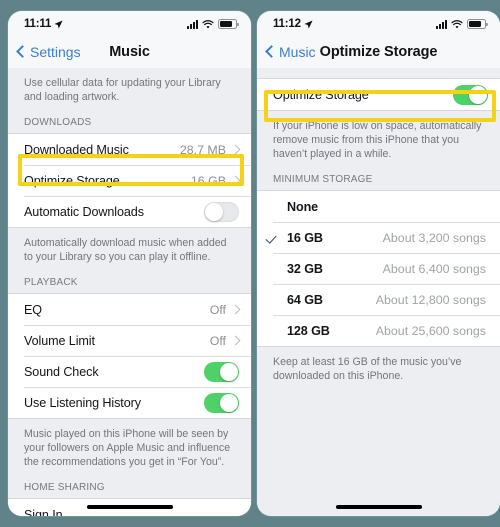 This screenshot has height=527, width=500. What do you see at coordinates (59, 340) in the screenshot?
I see `row-label: Volume Limit` at bounding box center [59, 340].